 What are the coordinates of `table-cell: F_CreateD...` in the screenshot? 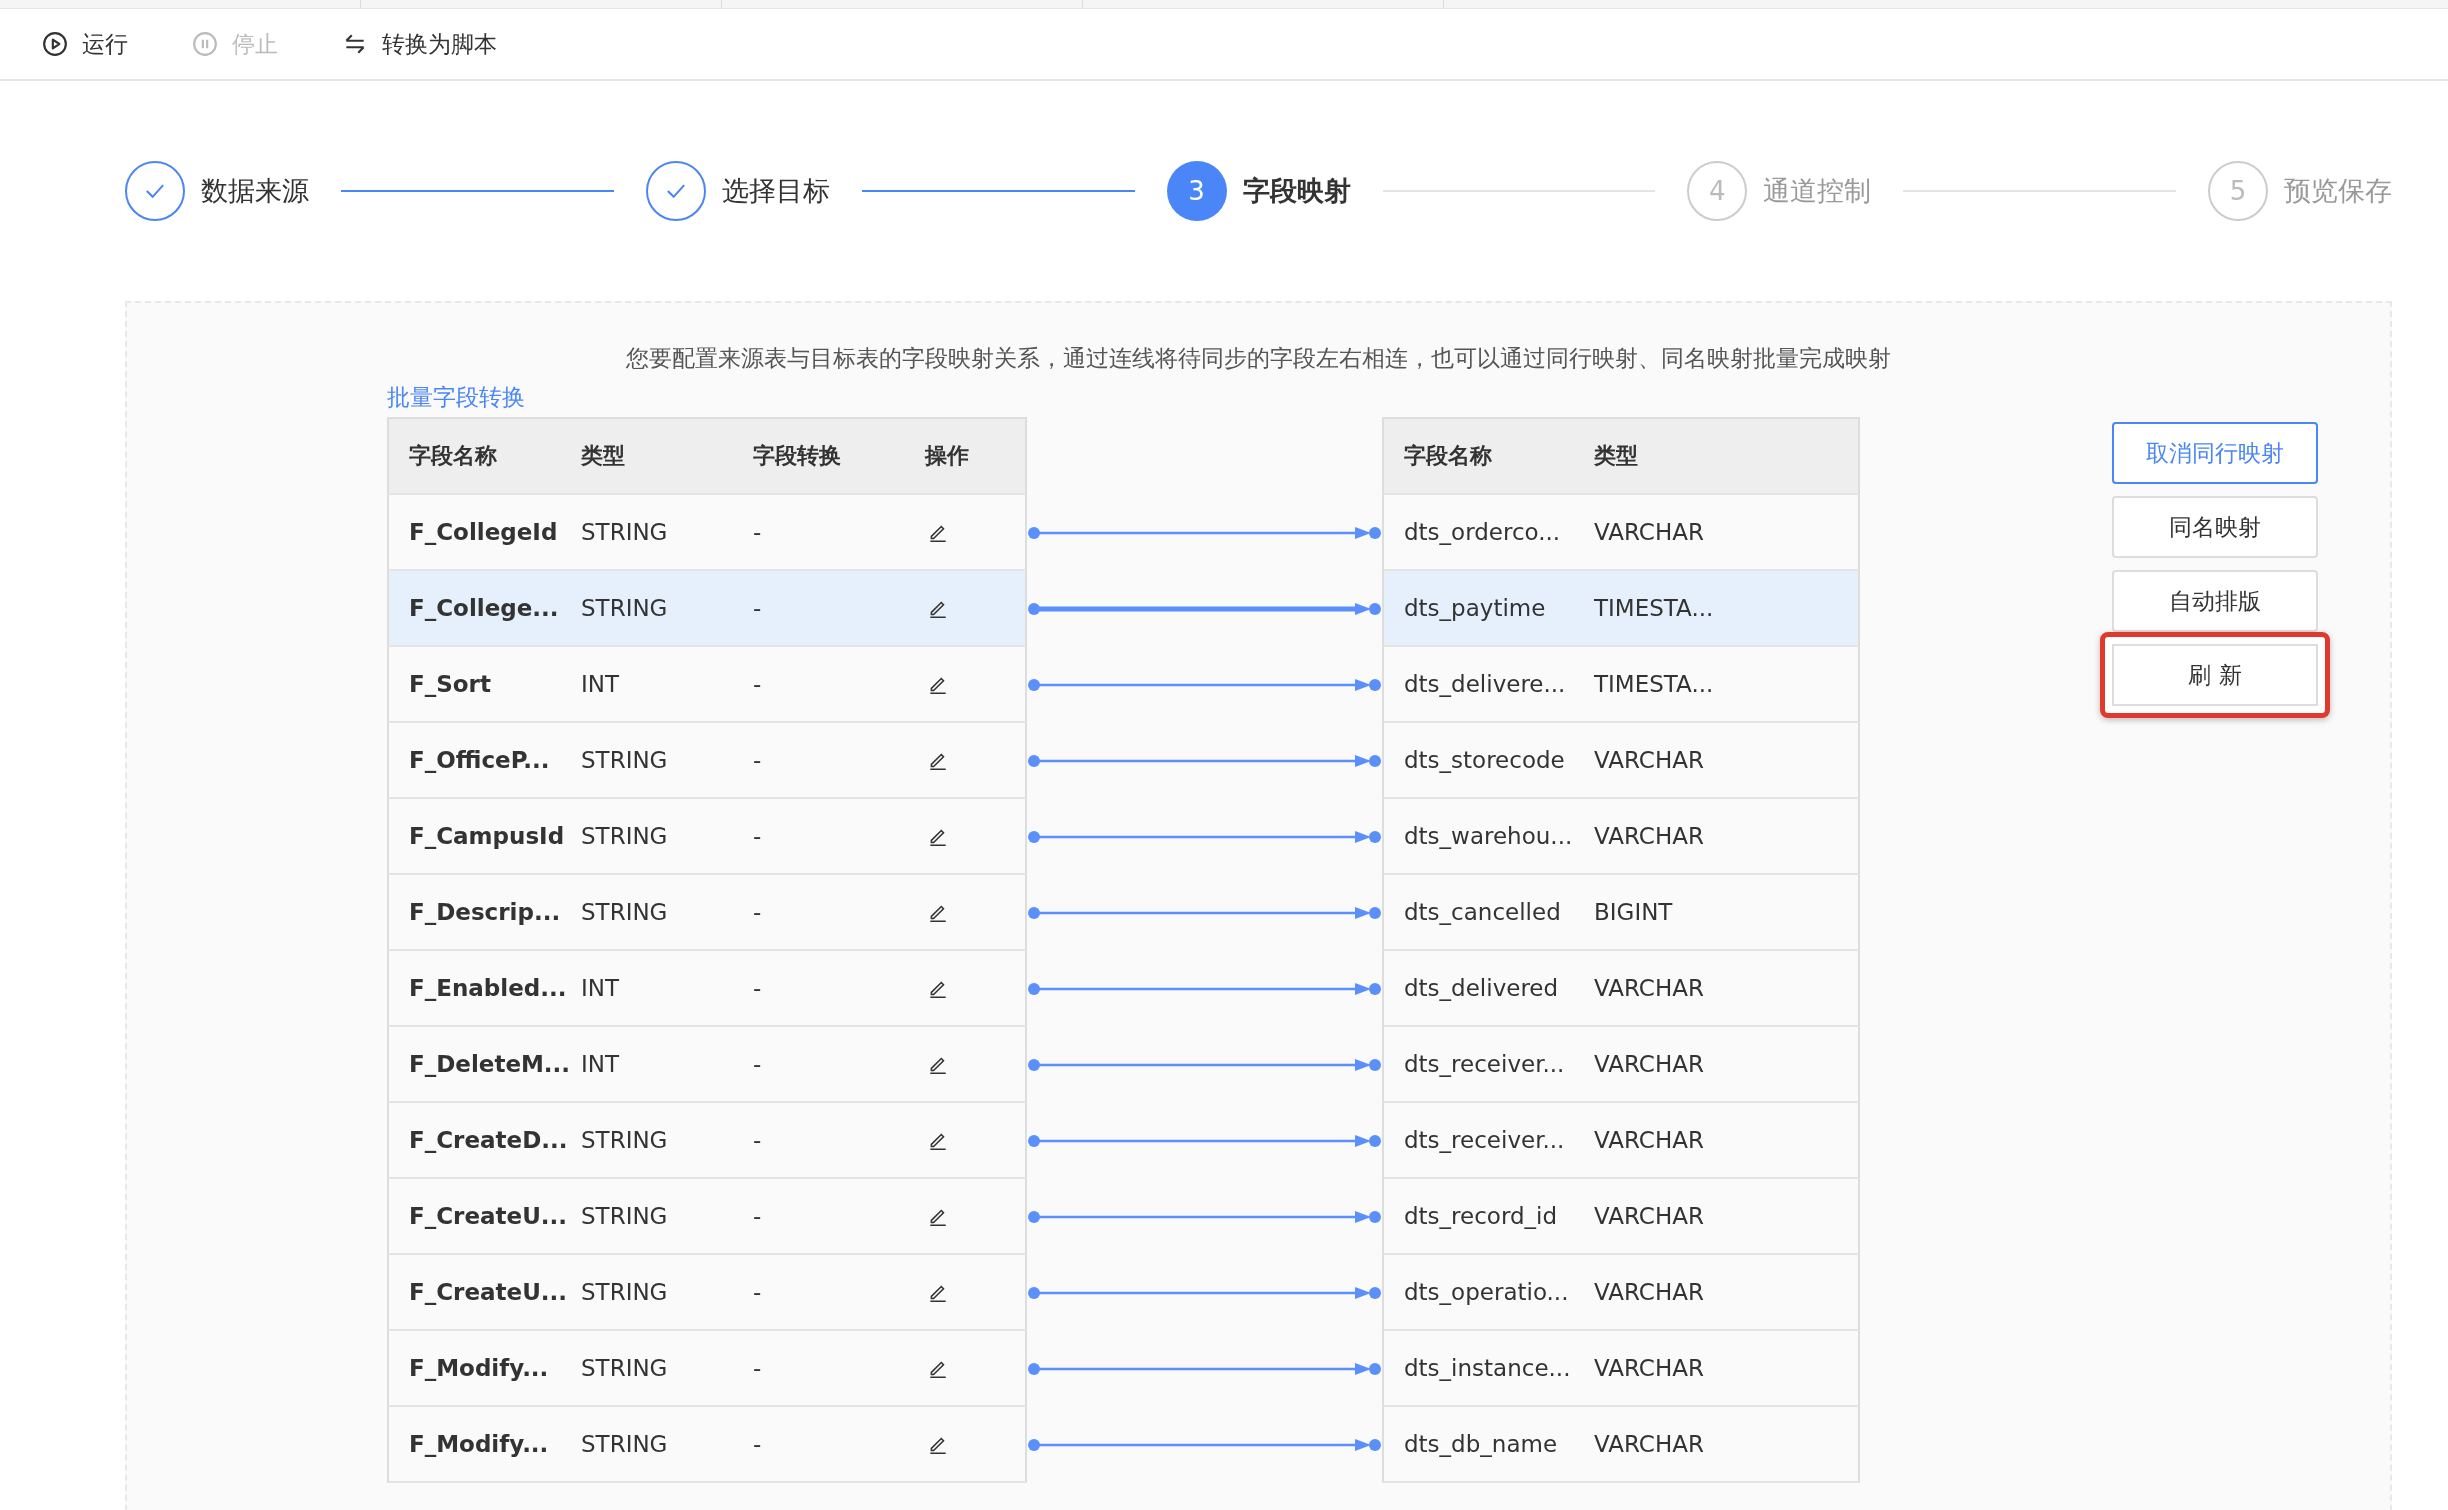 It's located at (488, 1140).